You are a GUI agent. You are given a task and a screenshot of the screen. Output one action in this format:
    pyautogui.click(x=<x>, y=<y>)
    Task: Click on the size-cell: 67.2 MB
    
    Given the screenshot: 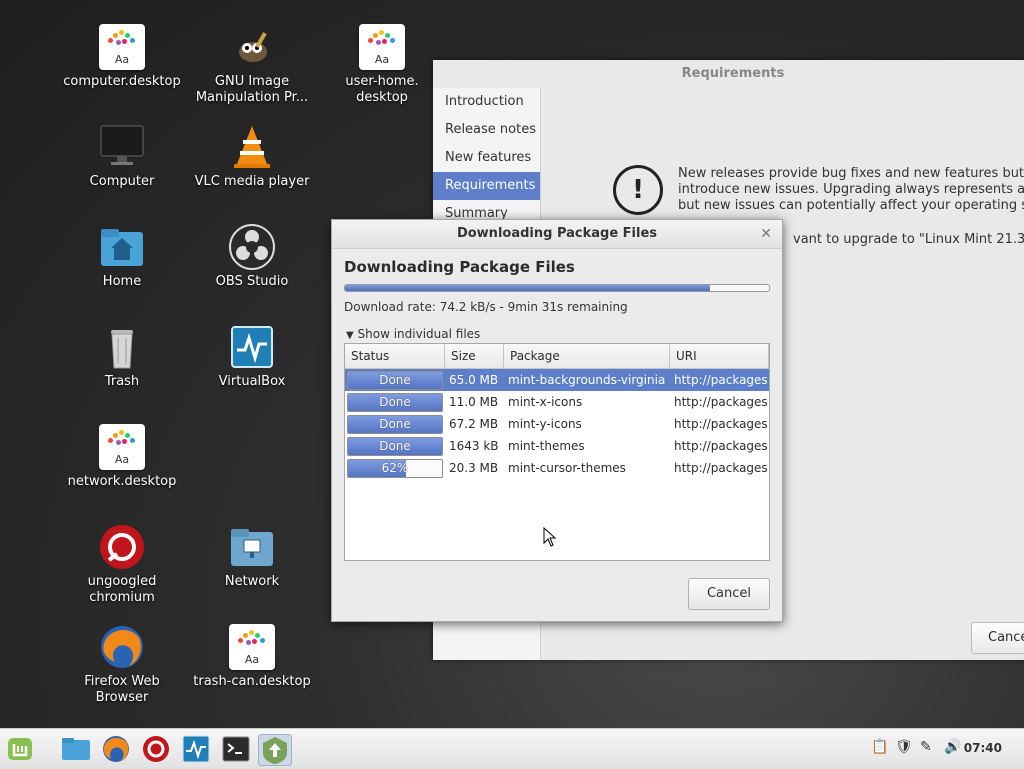 What is the action you would take?
    pyautogui.click(x=474, y=424)
    